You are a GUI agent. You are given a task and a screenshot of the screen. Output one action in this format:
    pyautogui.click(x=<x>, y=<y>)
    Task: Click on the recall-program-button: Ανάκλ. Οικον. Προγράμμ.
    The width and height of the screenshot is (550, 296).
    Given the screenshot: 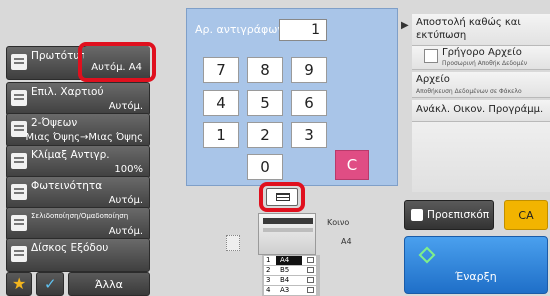 What is the action you would take?
    pyautogui.click(x=481, y=111)
    